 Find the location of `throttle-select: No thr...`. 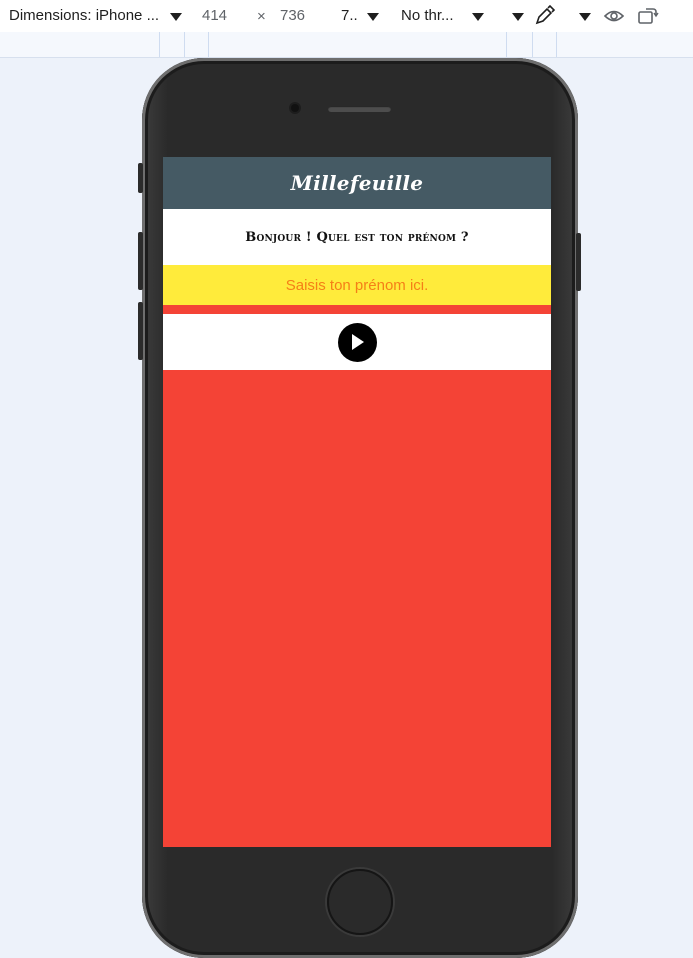

throttle-select: No thr... is located at coordinates (427, 15).